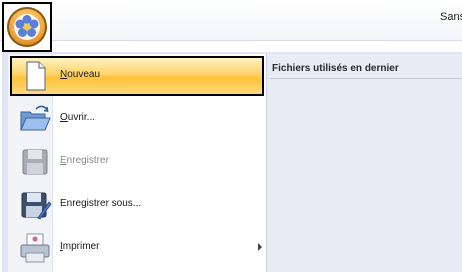 The width and height of the screenshot is (462, 272). Describe the element at coordinates (335, 68) in the screenshot. I see `recent-files-title: Fichiers utilisés en dernier` at that location.